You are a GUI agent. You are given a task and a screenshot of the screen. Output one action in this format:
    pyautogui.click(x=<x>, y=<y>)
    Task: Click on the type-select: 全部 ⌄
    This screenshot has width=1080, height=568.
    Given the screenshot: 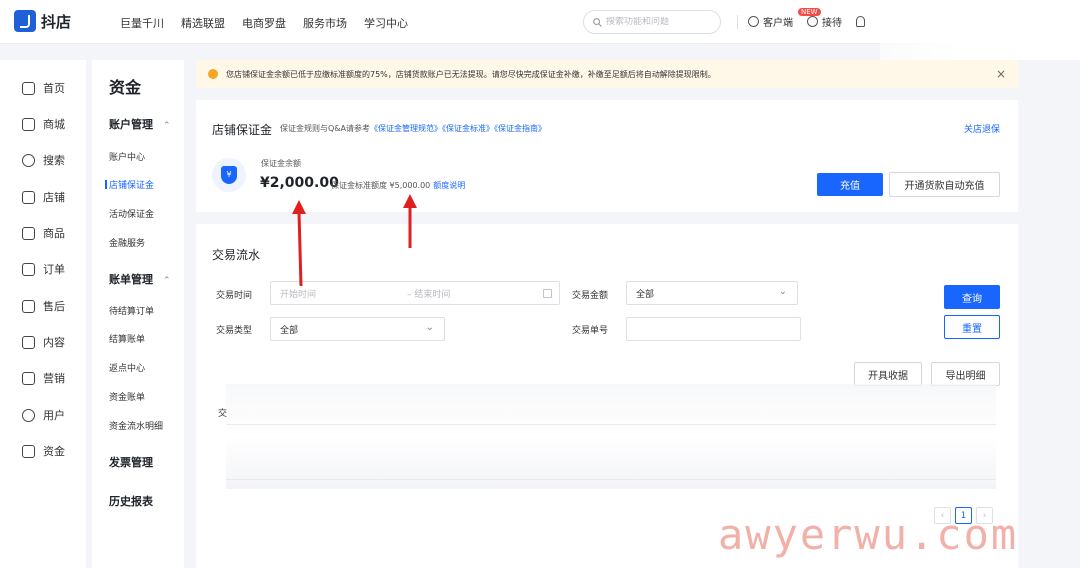 What is the action you would take?
    pyautogui.click(x=357, y=329)
    